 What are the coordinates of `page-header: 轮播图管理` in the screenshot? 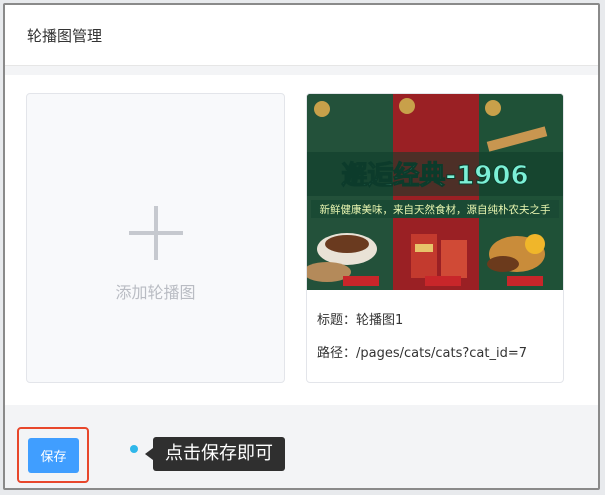 It's located at (301, 35).